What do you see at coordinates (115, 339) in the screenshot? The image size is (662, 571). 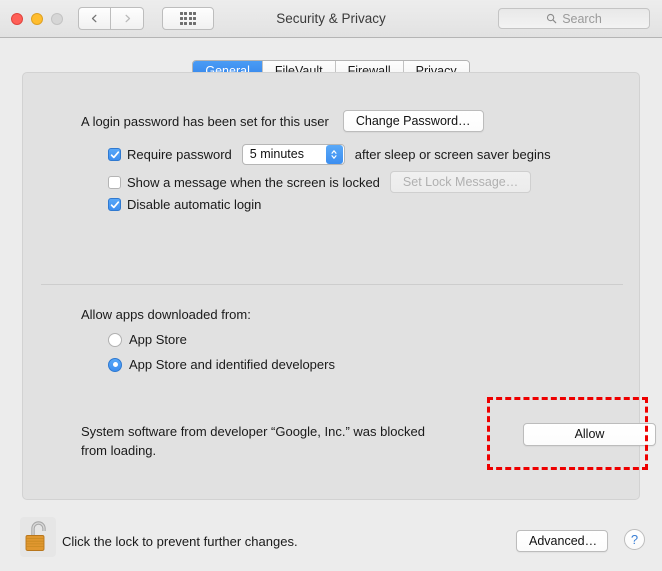 I see `radio-app-store` at bounding box center [115, 339].